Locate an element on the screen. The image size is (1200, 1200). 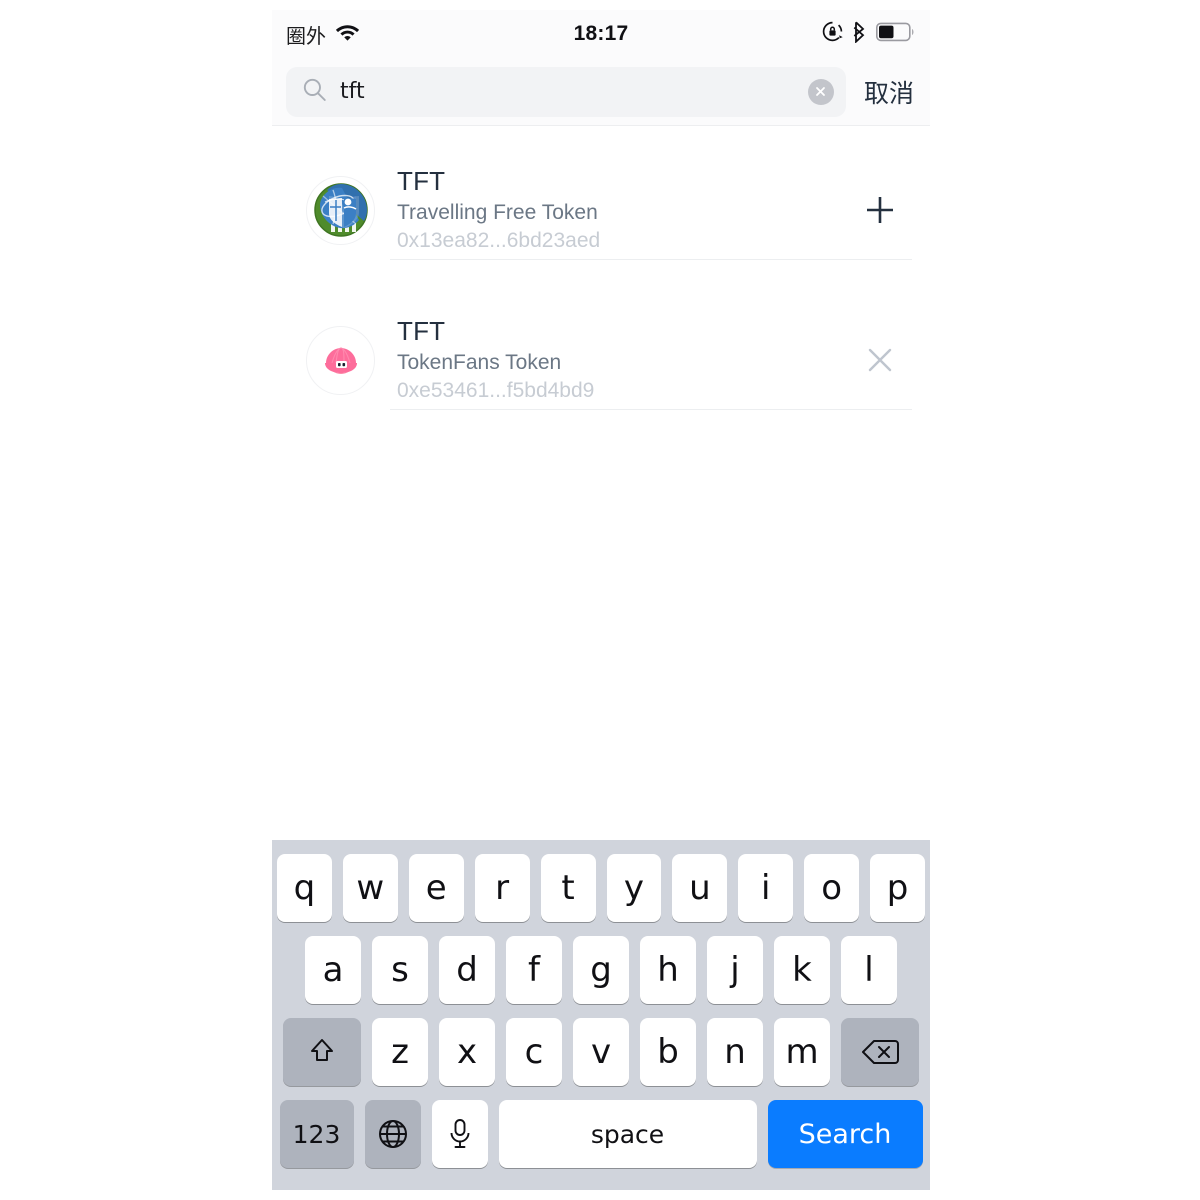
key-g: g is located at coordinates (601, 970).